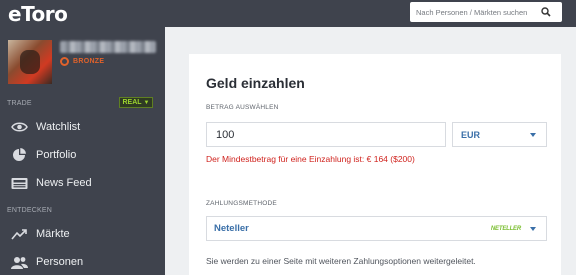  I want to click on bronze-rank-icon, so click(64, 61).